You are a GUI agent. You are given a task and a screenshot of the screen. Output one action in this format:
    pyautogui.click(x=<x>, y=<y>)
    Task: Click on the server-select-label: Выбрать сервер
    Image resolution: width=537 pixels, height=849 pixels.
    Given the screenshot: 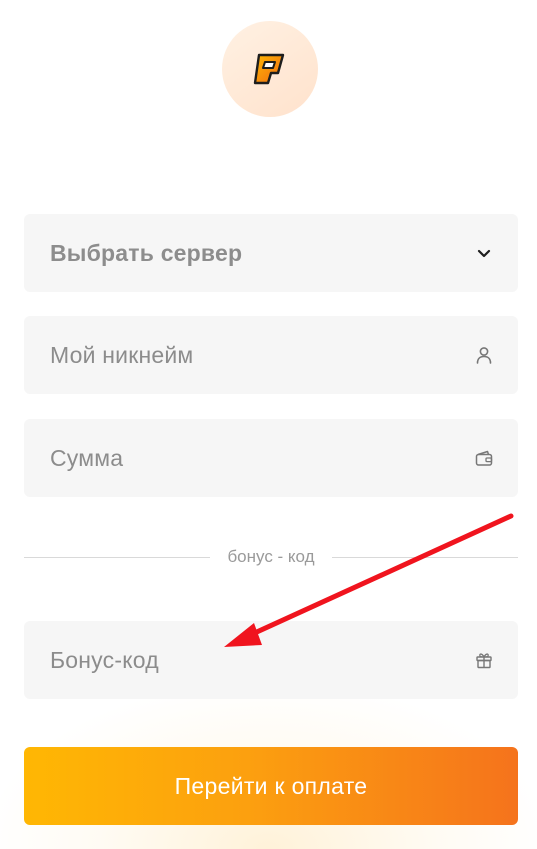 What is the action you would take?
    pyautogui.click(x=146, y=252)
    